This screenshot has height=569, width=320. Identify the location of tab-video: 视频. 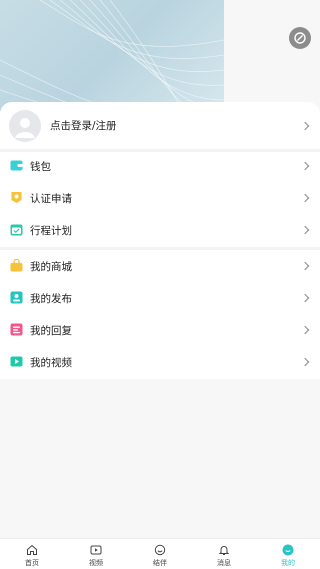
(96, 554).